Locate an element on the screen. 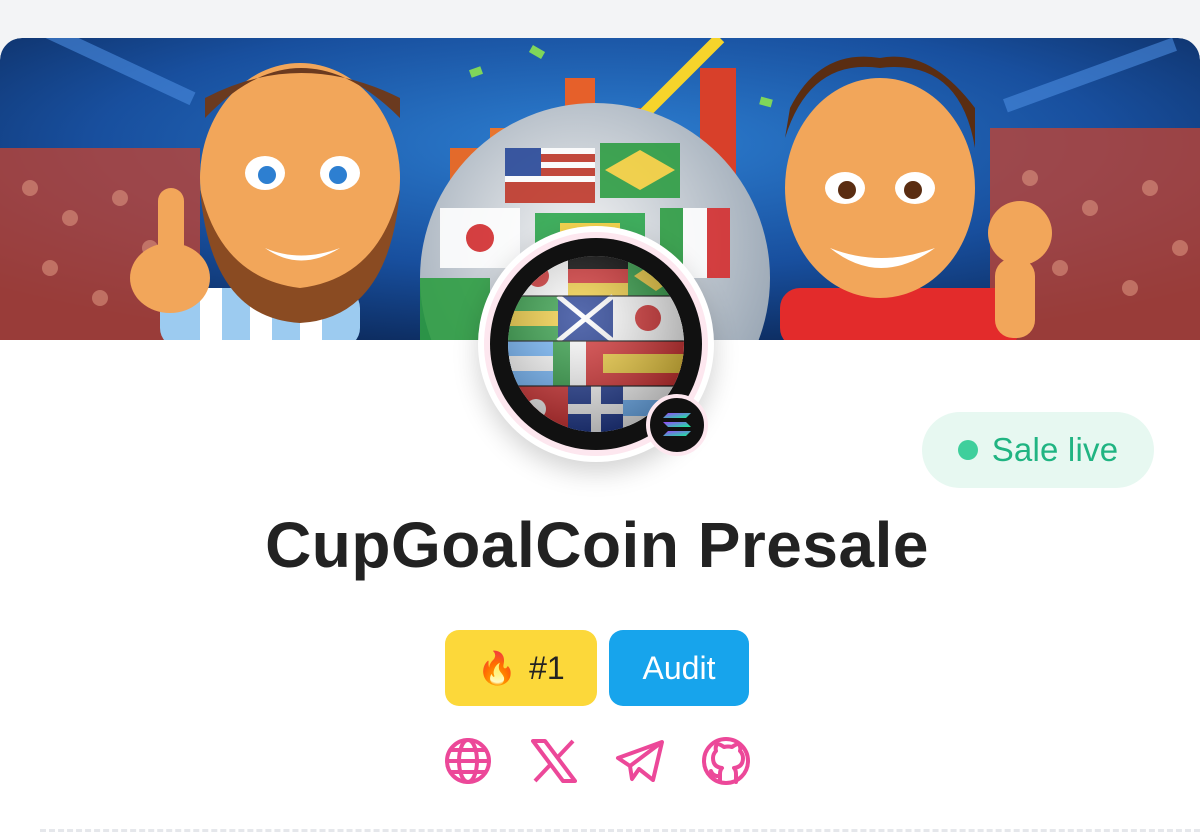  fire-icon: 🔥 is located at coordinates (497, 668).